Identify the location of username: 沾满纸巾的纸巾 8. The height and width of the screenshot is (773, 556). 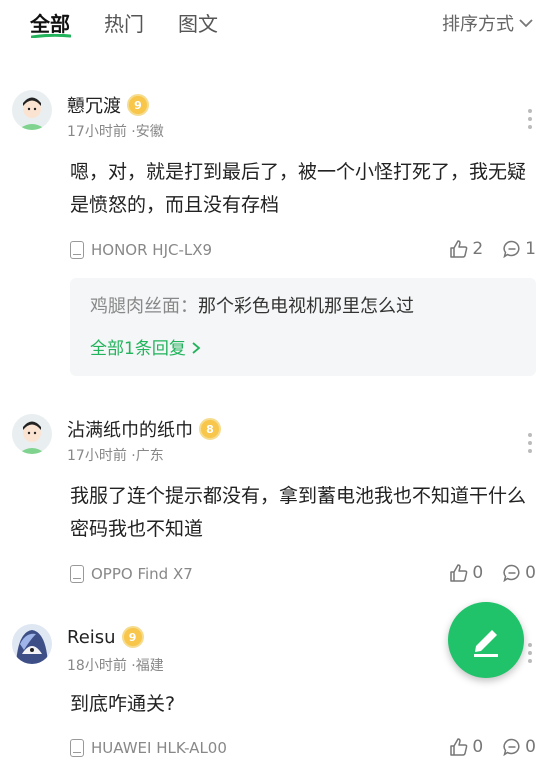
(144, 429).